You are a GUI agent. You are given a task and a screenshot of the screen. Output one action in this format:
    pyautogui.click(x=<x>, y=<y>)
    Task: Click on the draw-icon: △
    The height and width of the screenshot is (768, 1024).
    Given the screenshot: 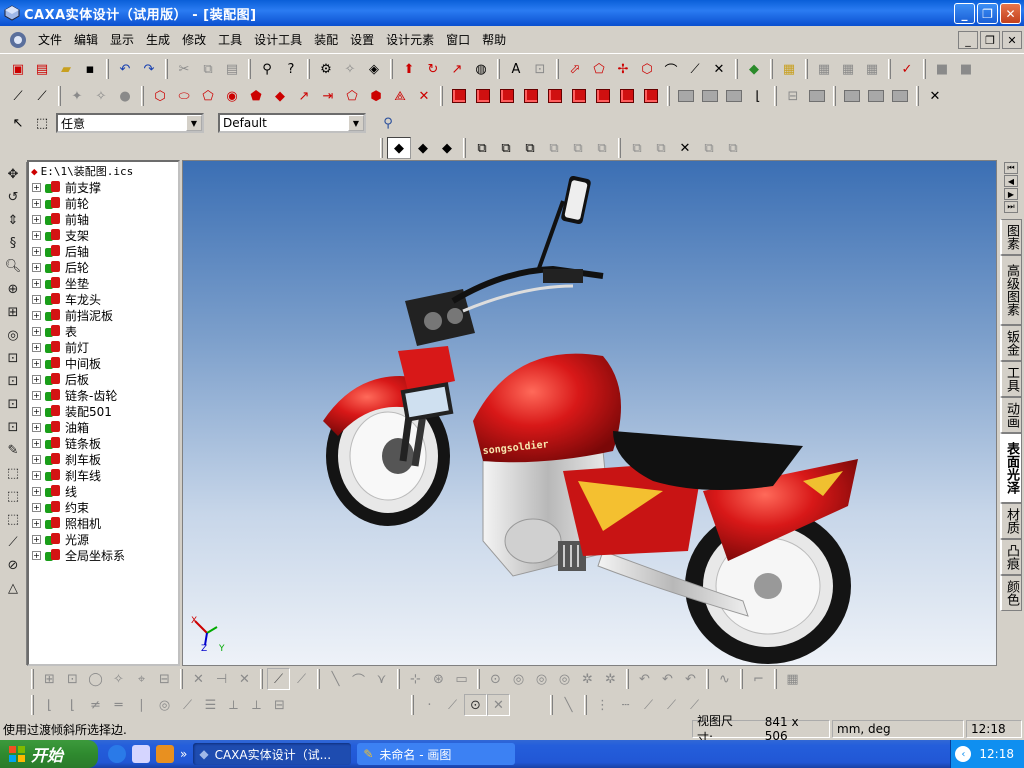 What is the action you would take?
    pyautogui.click(x=13, y=588)
    